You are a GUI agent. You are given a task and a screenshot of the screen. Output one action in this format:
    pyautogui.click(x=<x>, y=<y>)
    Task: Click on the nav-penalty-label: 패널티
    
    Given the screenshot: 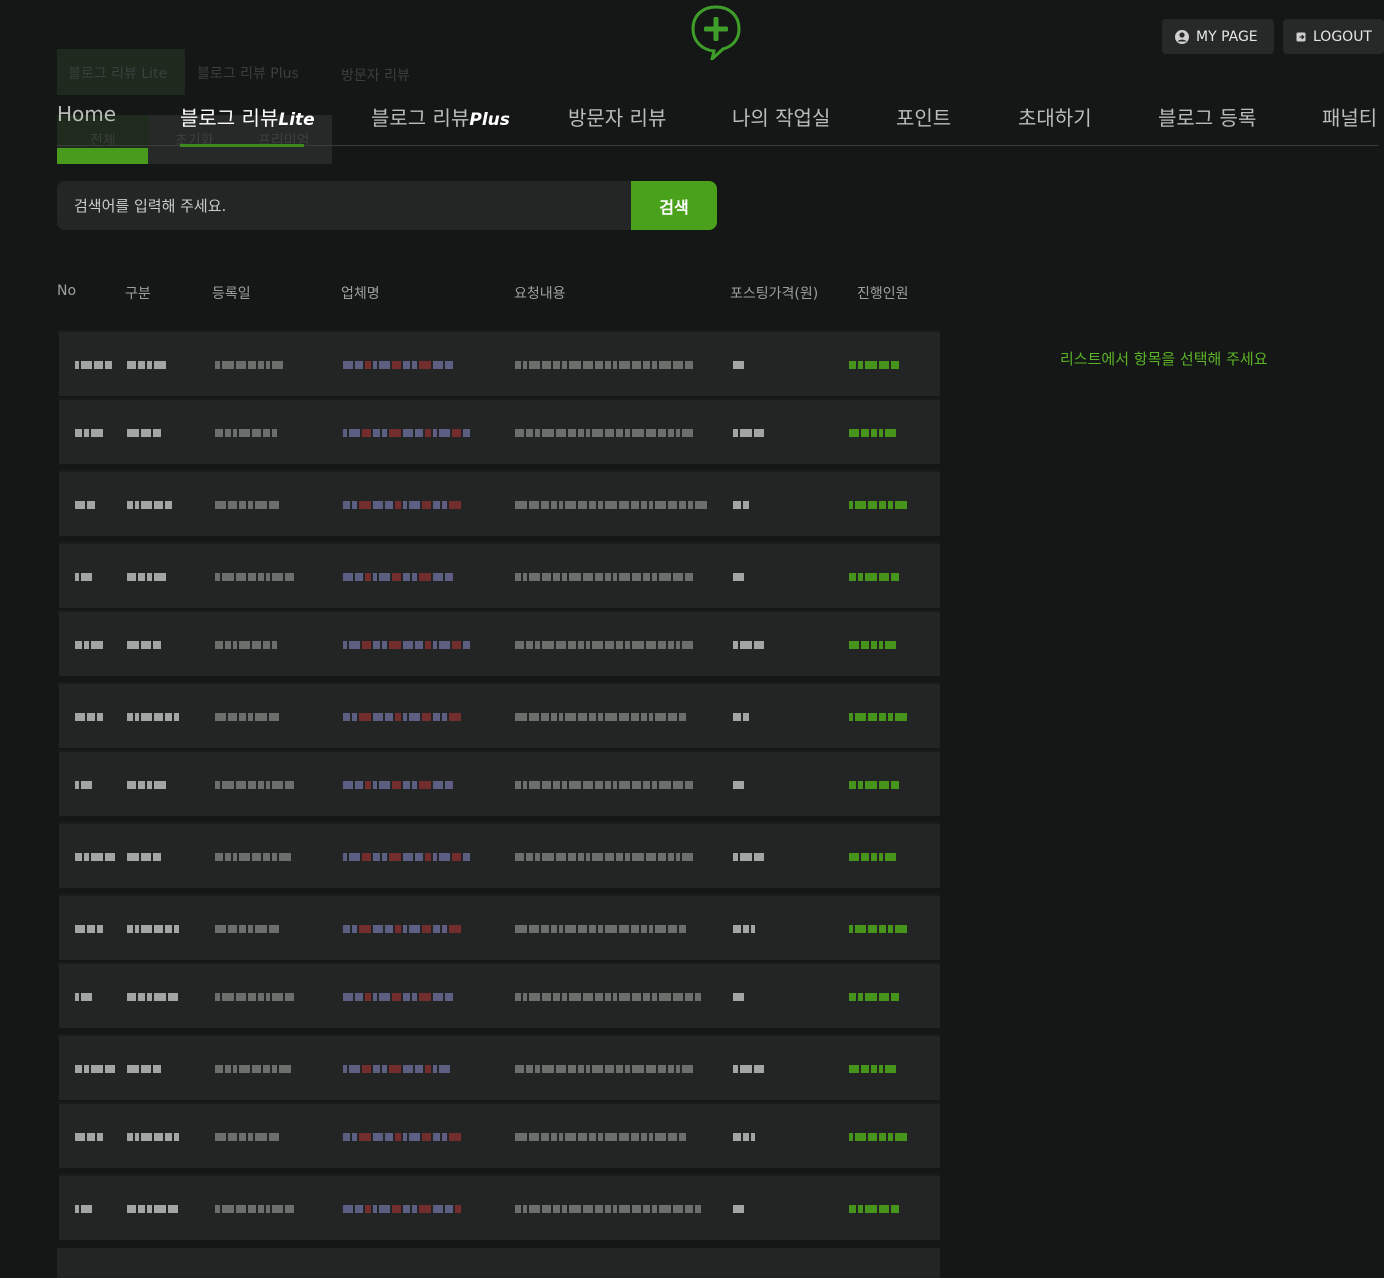 What is the action you would take?
    pyautogui.click(x=1350, y=118)
    